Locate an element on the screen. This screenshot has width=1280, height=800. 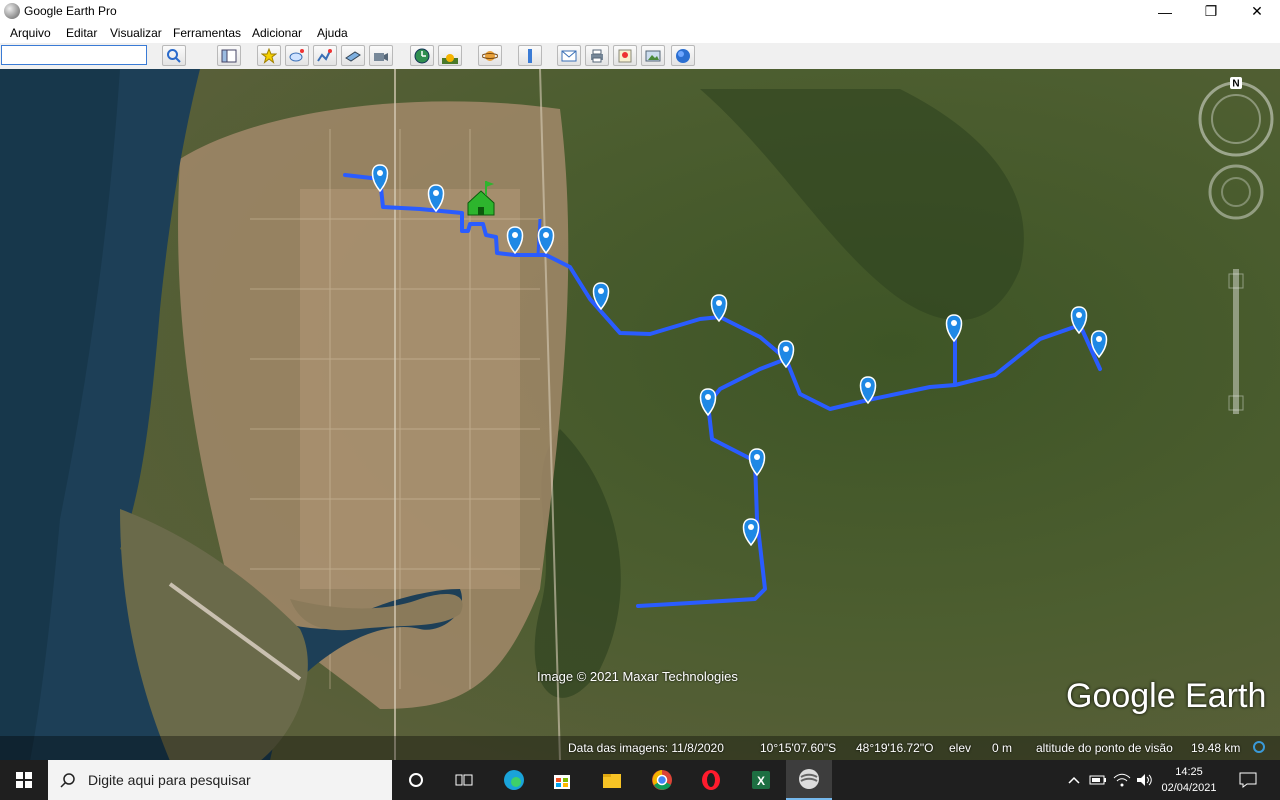
svg-text: X is located at coordinates (761, 781).